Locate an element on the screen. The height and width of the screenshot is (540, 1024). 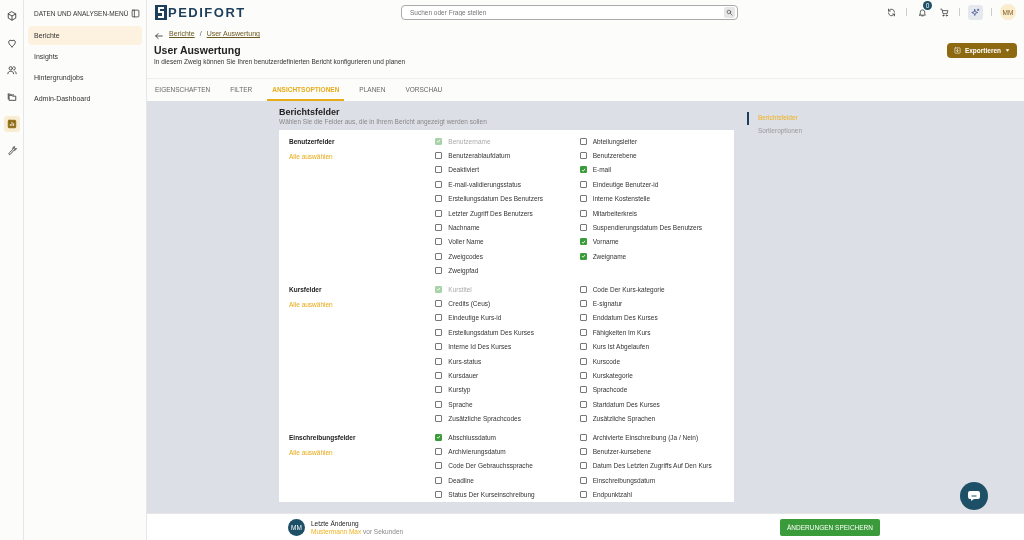
logo-text: PEDIFORT is located at coordinates (207, 12).